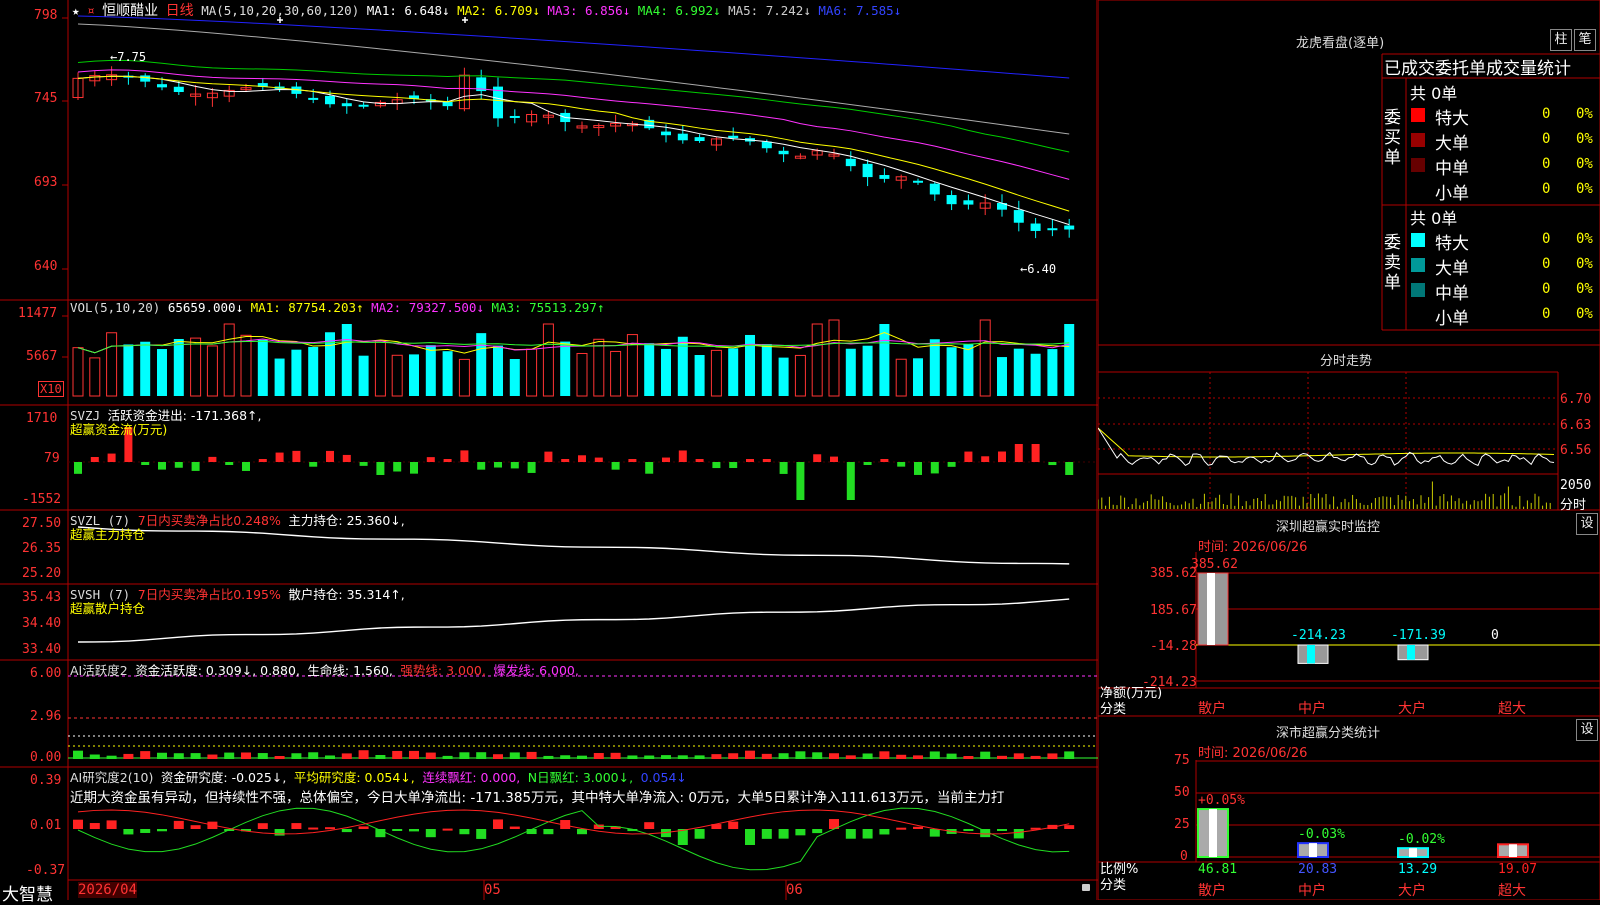  I want to click on date-label-start: 2026/04, so click(108, 890).